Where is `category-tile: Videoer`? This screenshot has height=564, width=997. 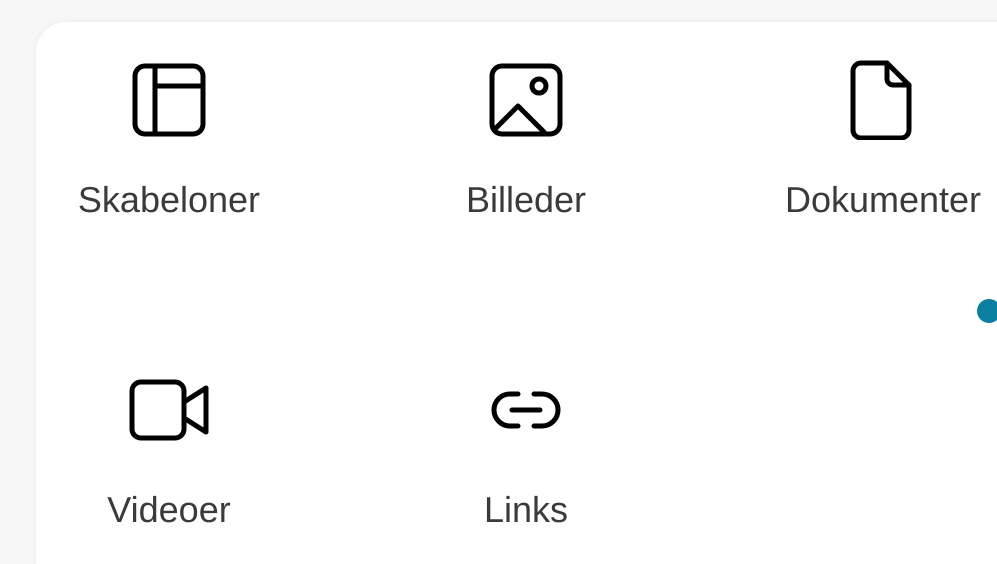 category-tile: Videoer is located at coordinates (169, 451).